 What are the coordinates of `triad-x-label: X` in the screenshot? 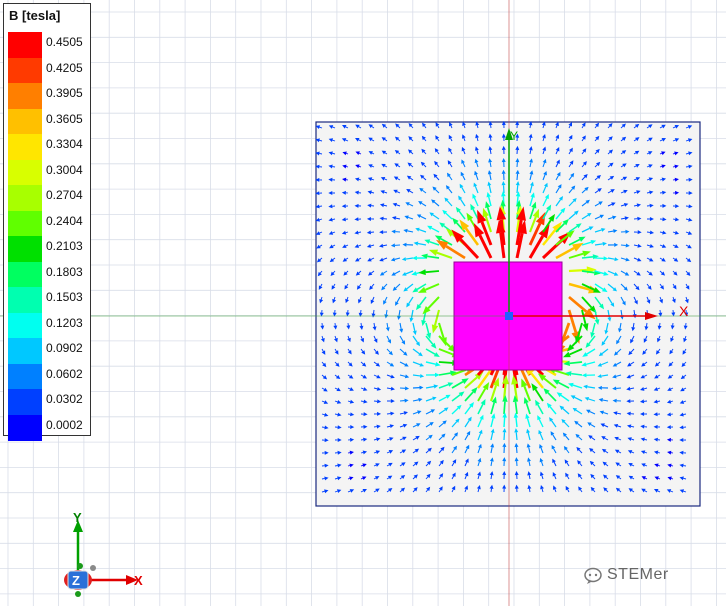 It's located at (138, 580).